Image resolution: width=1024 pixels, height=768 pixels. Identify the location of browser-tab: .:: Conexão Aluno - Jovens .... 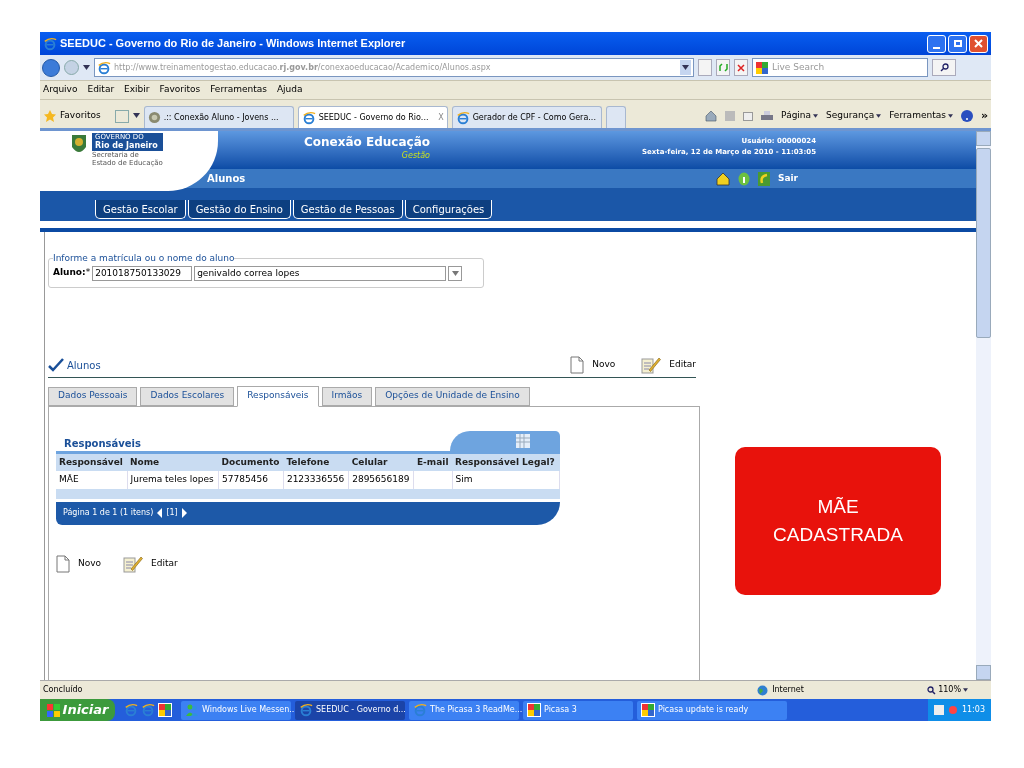
(218, 117).